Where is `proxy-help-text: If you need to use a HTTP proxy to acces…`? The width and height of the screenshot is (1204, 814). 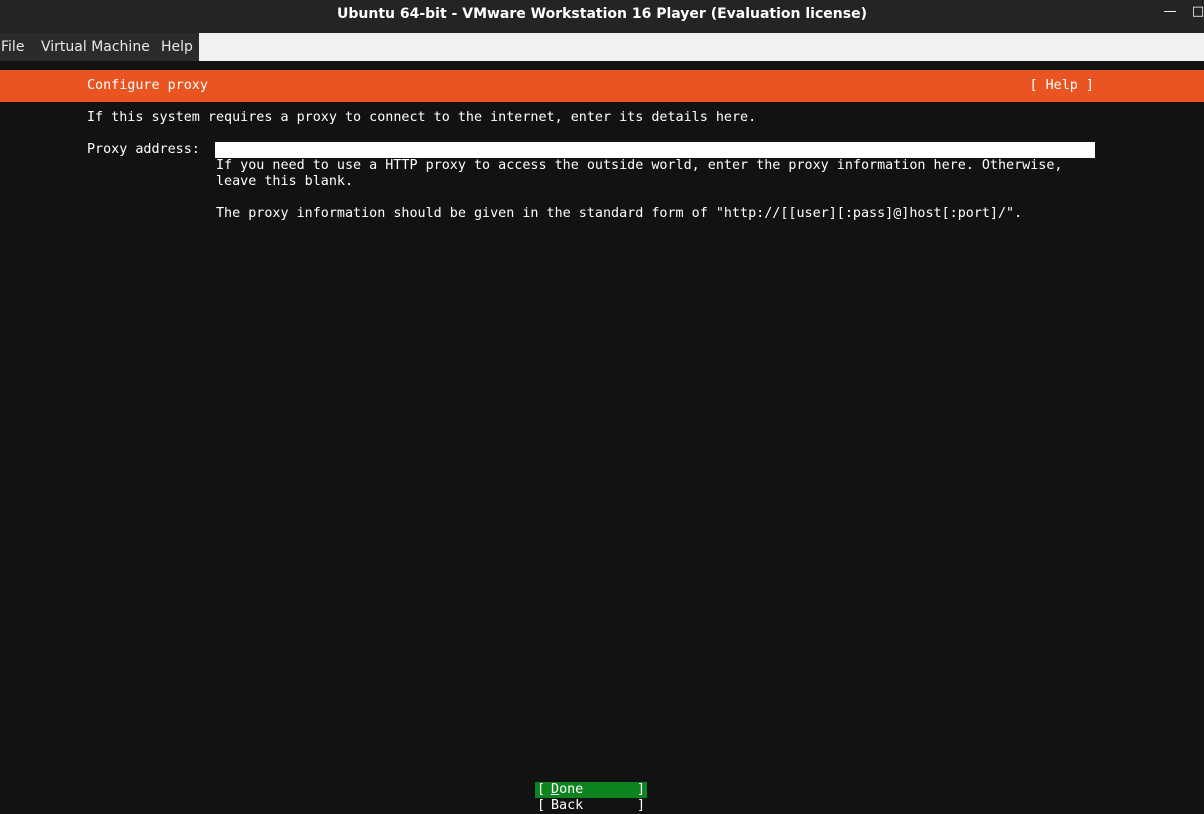
proxy-help-text: If you need to use a HTTP proxy to acces… is located at coordinates (656, 174).